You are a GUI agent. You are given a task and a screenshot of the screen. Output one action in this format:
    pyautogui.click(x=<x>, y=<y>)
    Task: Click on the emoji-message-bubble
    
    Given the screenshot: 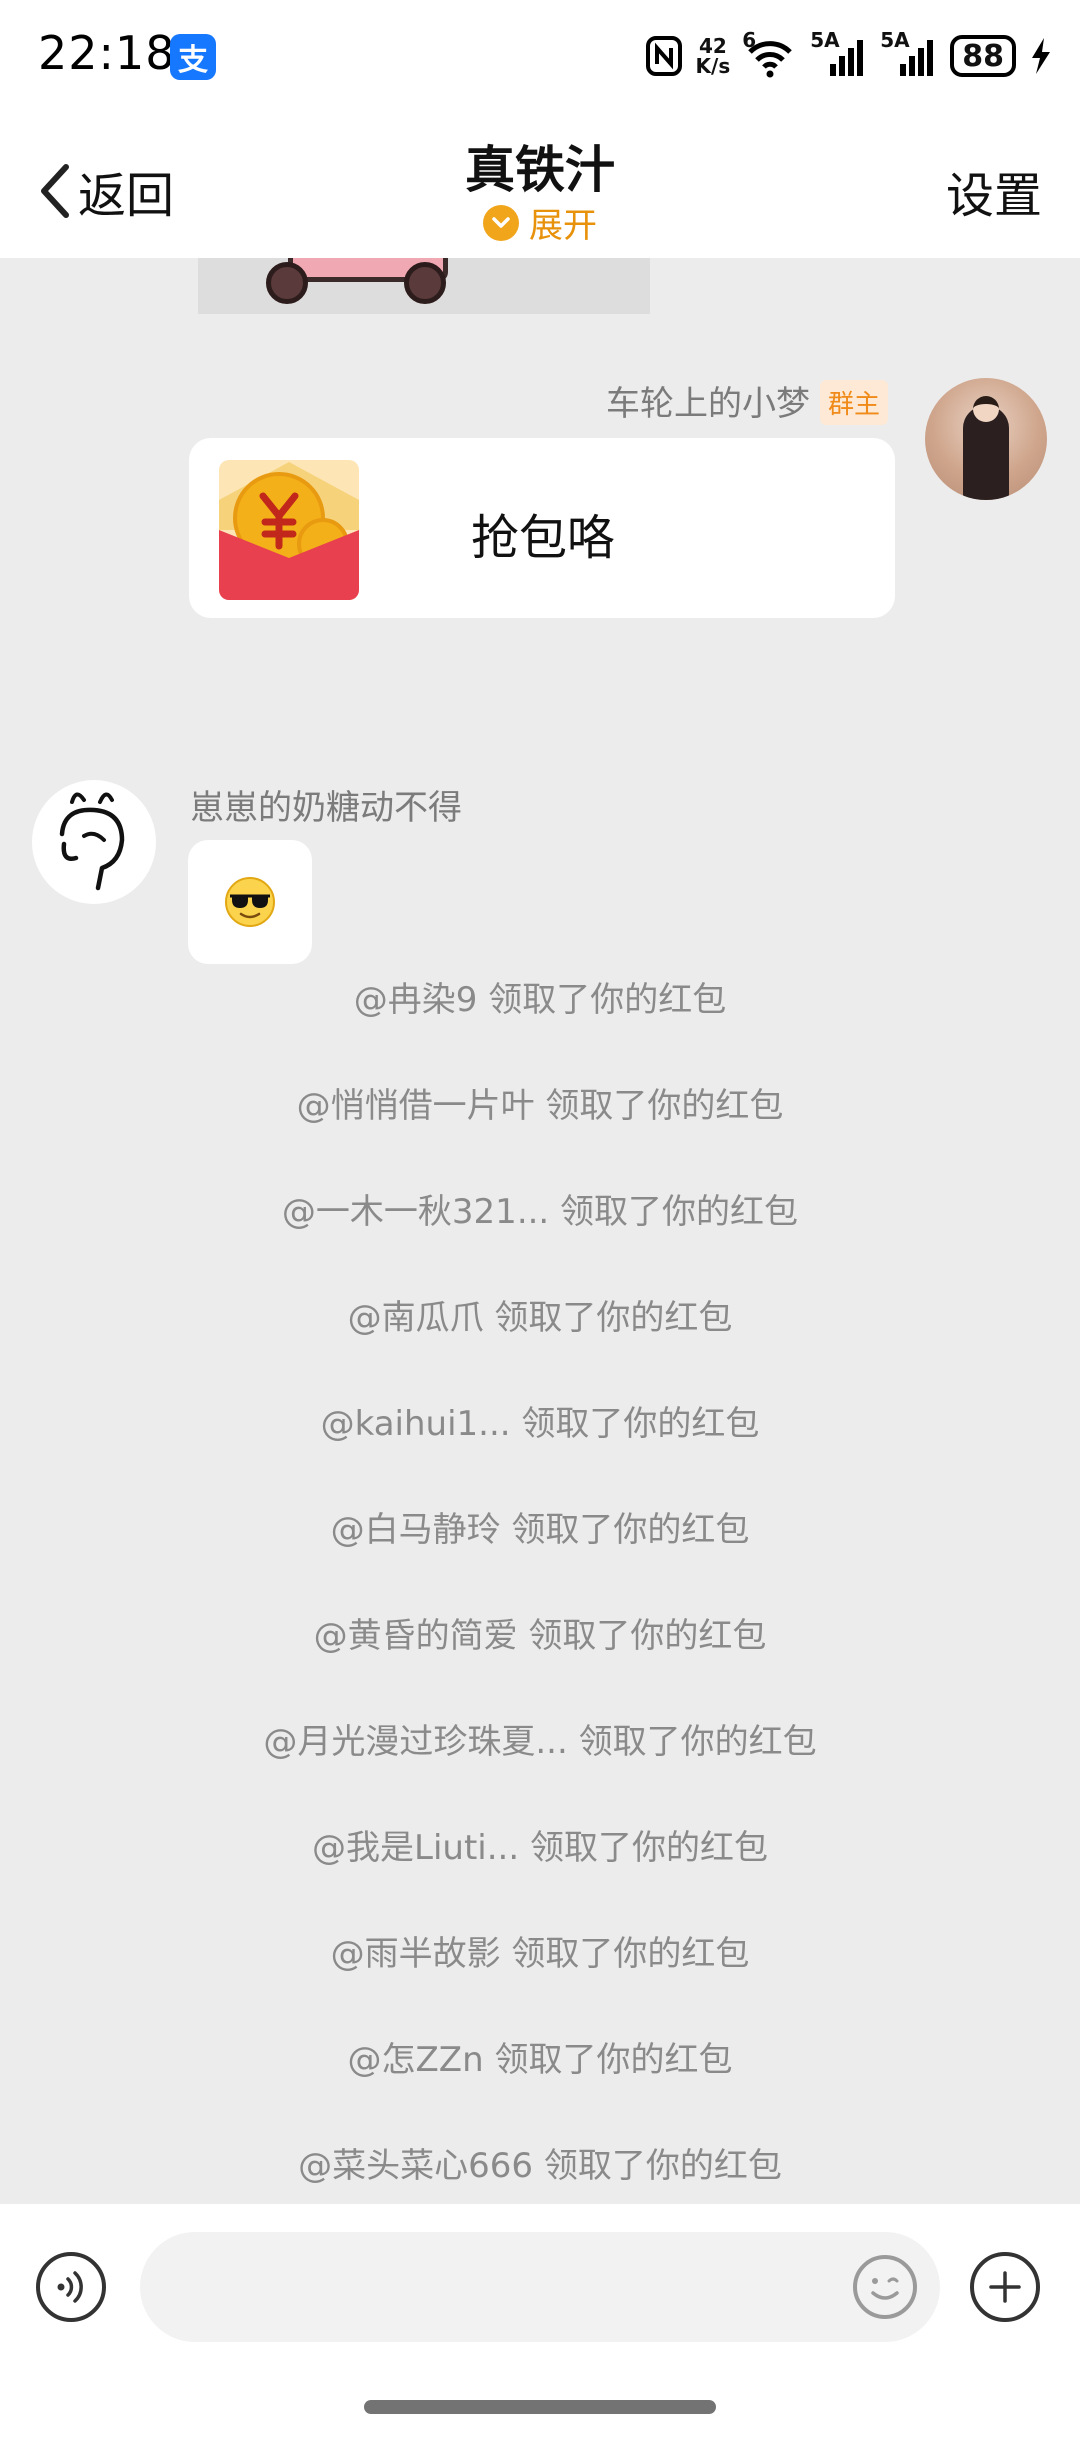 What is the action you would take?
    pyautogui.click(x=250, y=902)
    